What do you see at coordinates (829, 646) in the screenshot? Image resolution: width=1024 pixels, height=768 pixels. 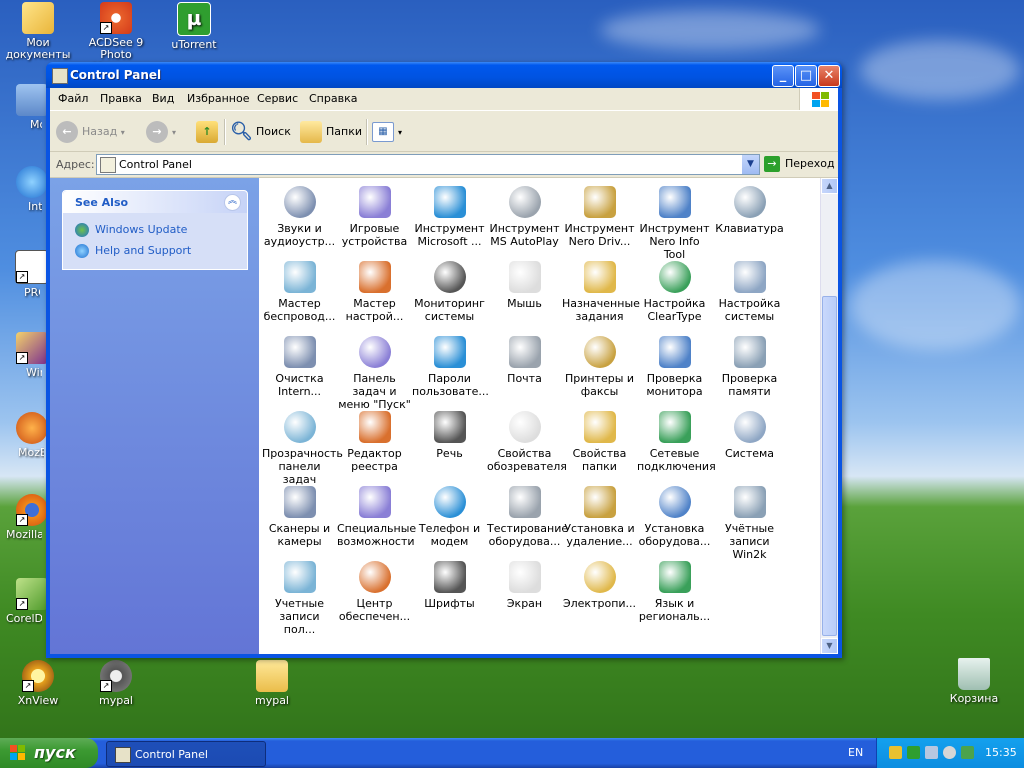 I see `scroll-down-button: ▼` at bounding box center [829, 646].